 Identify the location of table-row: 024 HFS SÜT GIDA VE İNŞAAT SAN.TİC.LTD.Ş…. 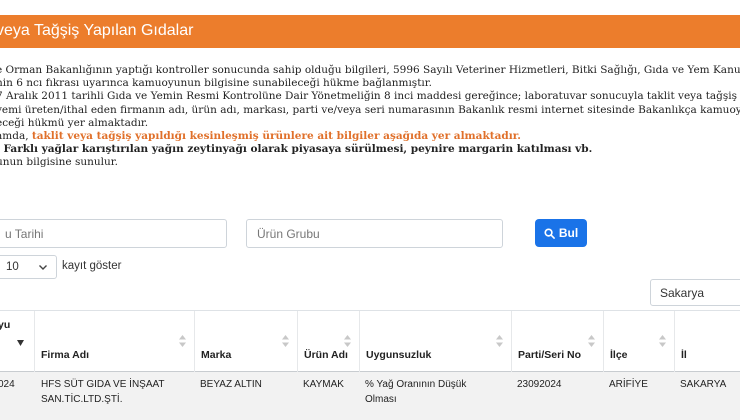
(370, 396).